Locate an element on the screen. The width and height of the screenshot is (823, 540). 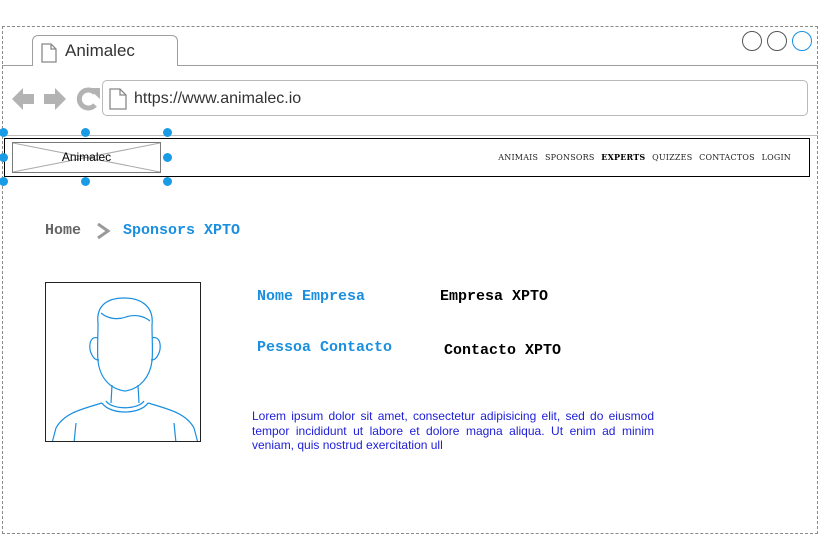
reload-icon is located at coordinates (88, 99).